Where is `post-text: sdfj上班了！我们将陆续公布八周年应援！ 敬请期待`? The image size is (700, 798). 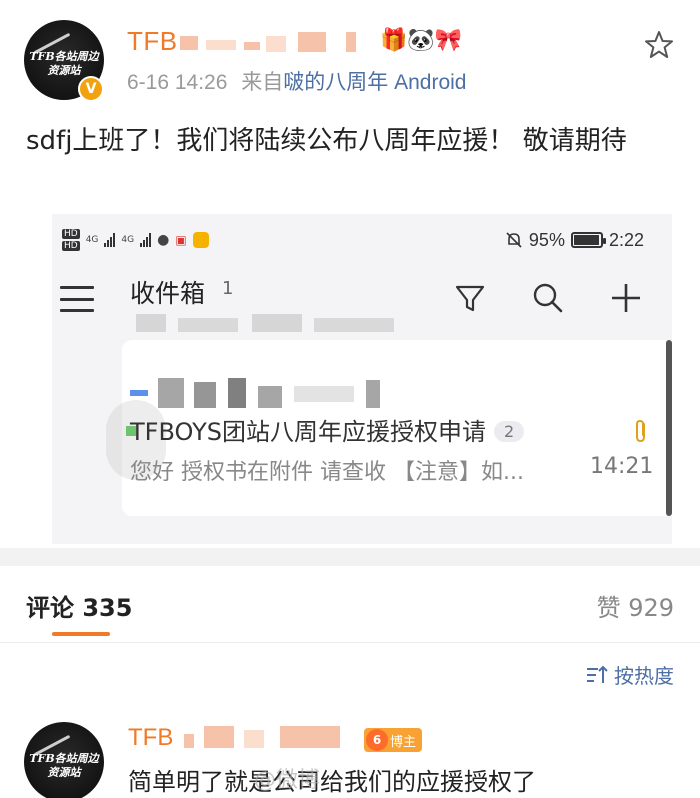
post-text: sdfj上班了！我们将陆续公布八周年应援！ 敬请期待 is located at coordinates (326, 141).